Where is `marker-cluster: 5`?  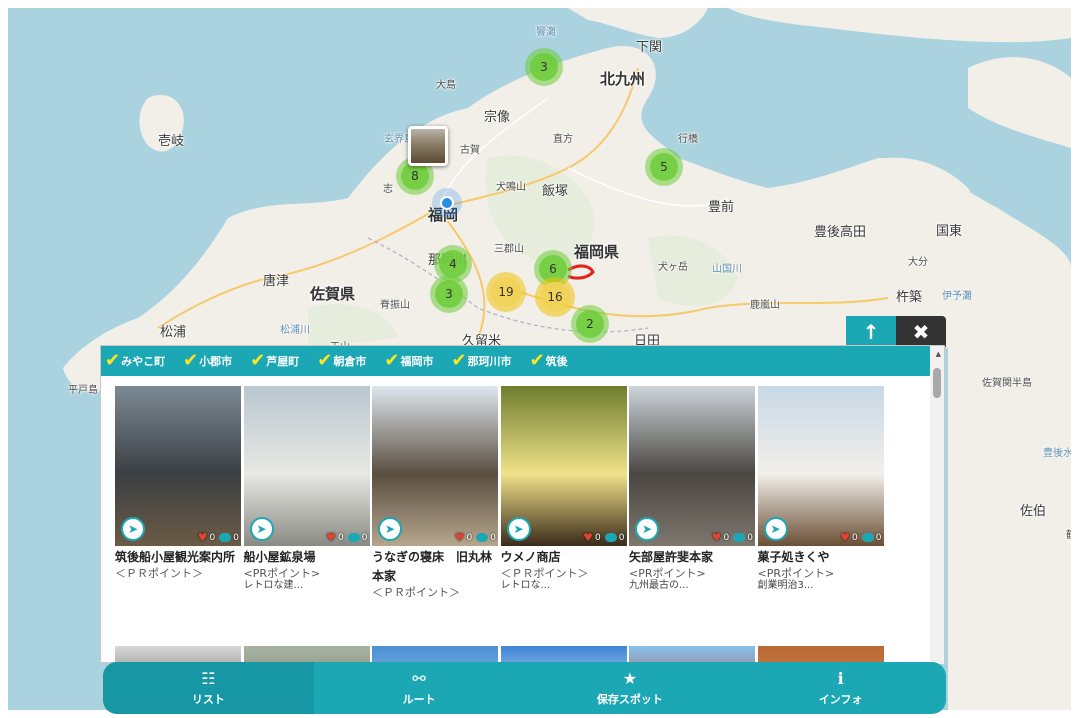
marker-cluster: 5 is located at coordinates (664, 167).